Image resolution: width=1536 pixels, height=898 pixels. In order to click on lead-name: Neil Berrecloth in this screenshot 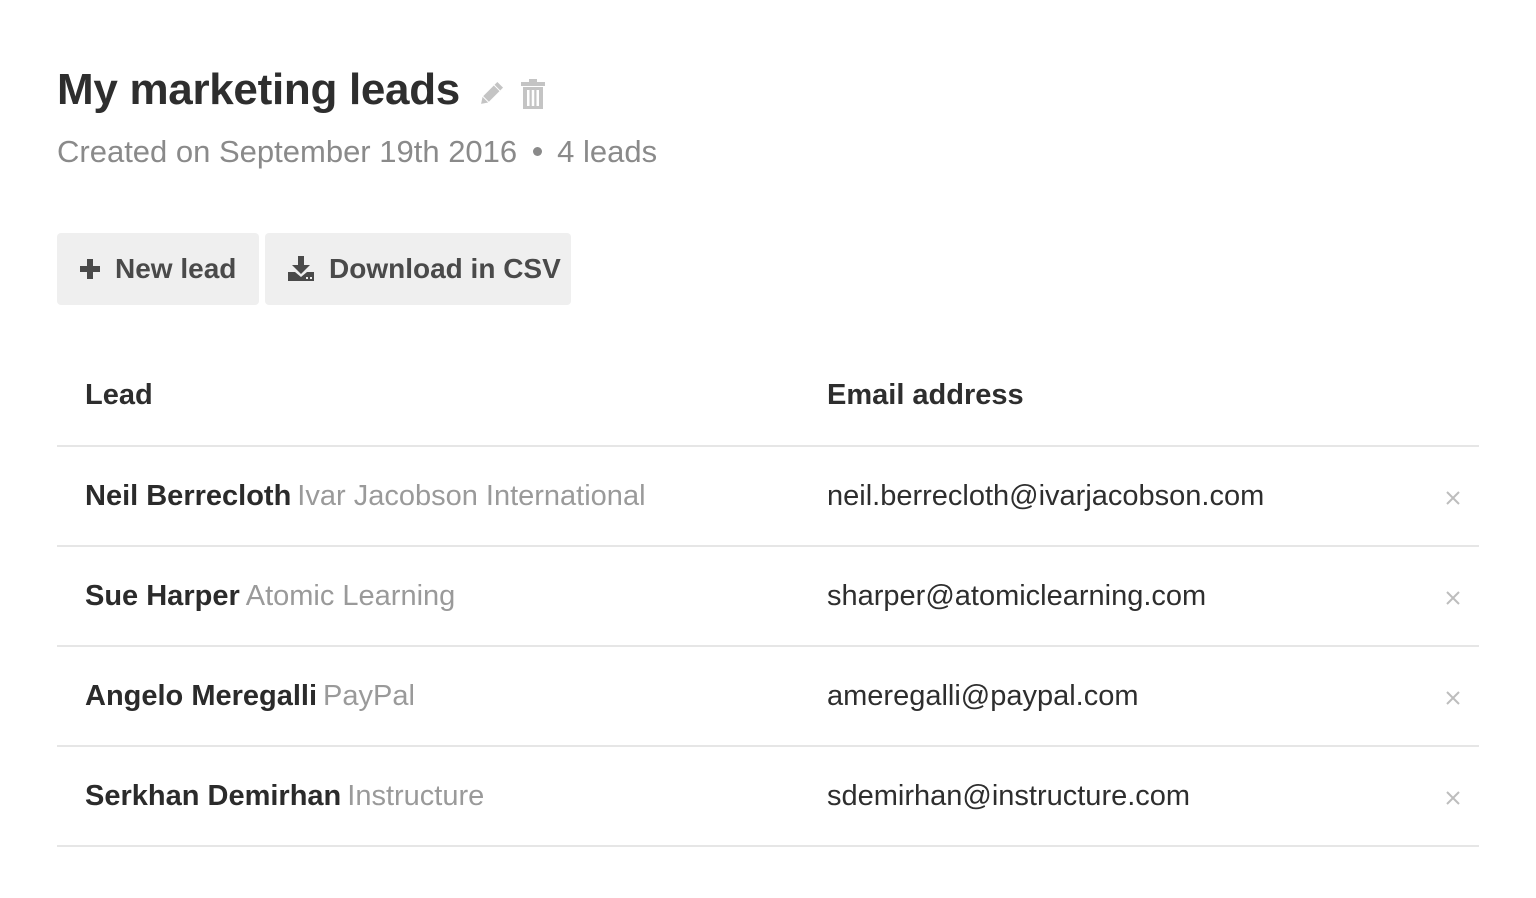, I will do `click(188, 495)`.